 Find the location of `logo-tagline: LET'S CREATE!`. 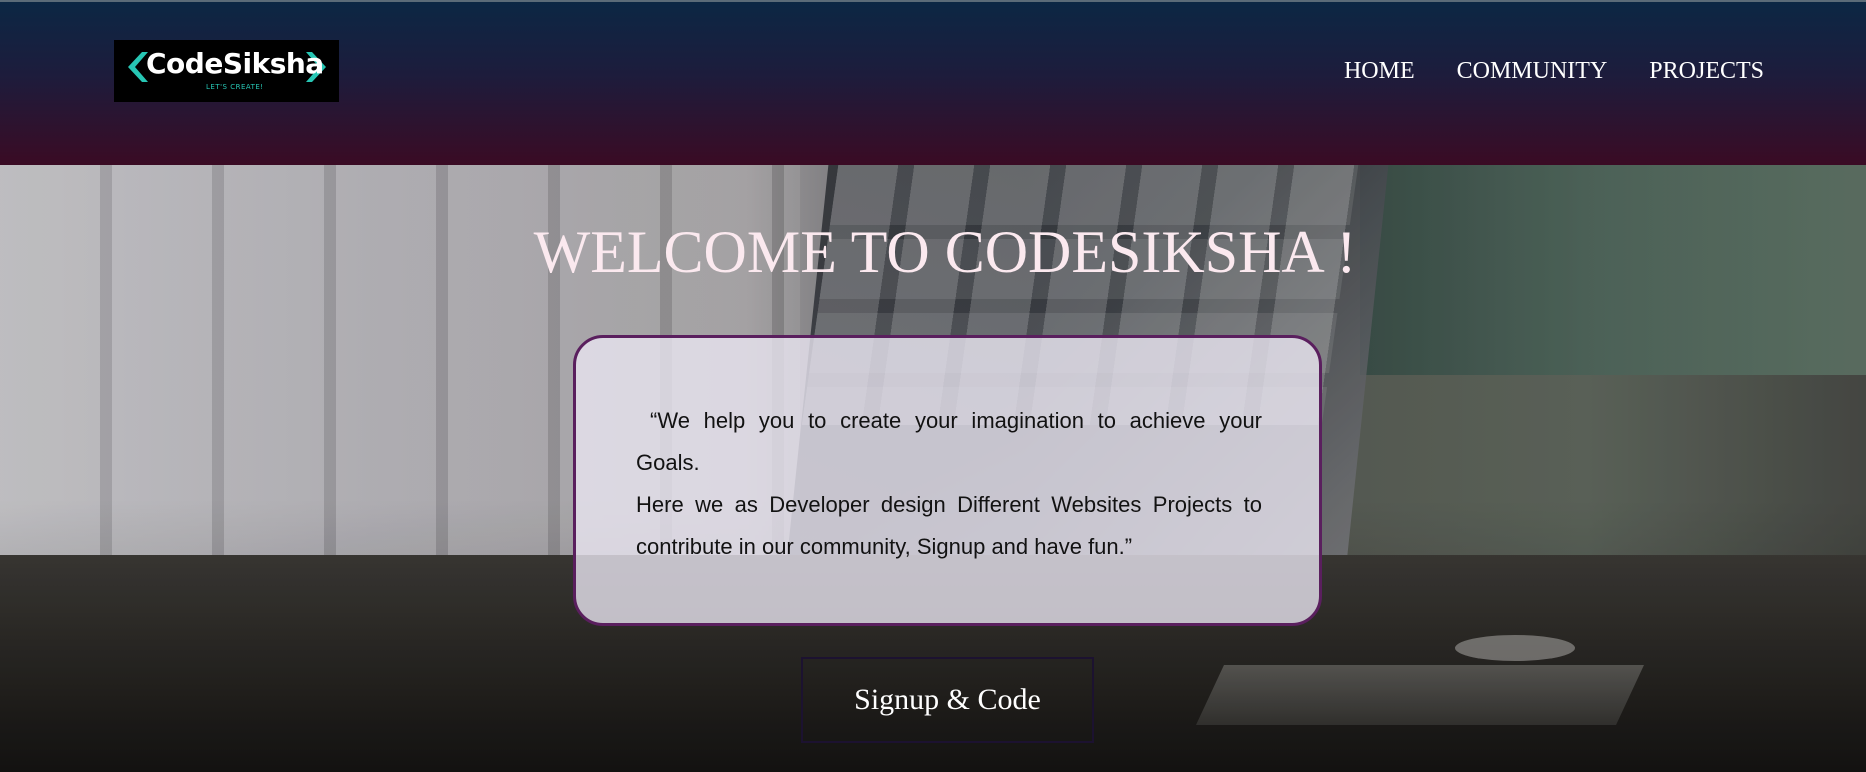

logo-tagline: LET'S CREATE! is located at coordinates (235, 87).